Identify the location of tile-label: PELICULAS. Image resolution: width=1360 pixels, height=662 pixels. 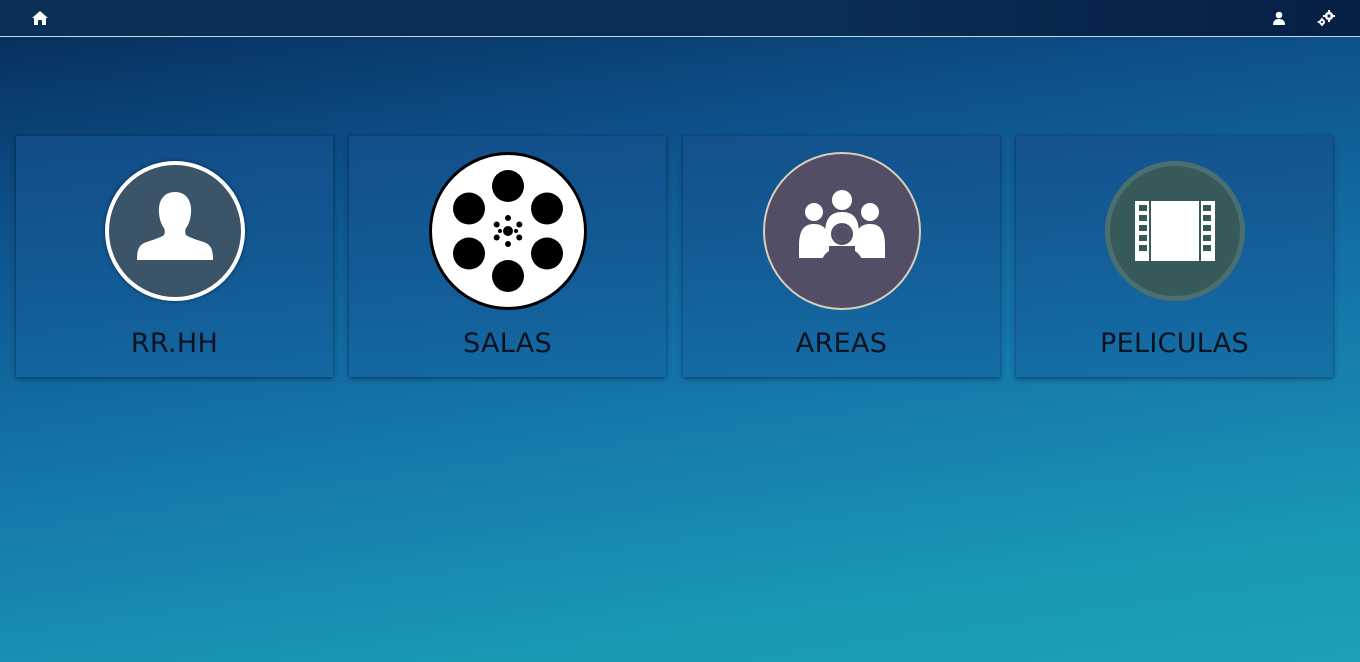
(1174, 343).